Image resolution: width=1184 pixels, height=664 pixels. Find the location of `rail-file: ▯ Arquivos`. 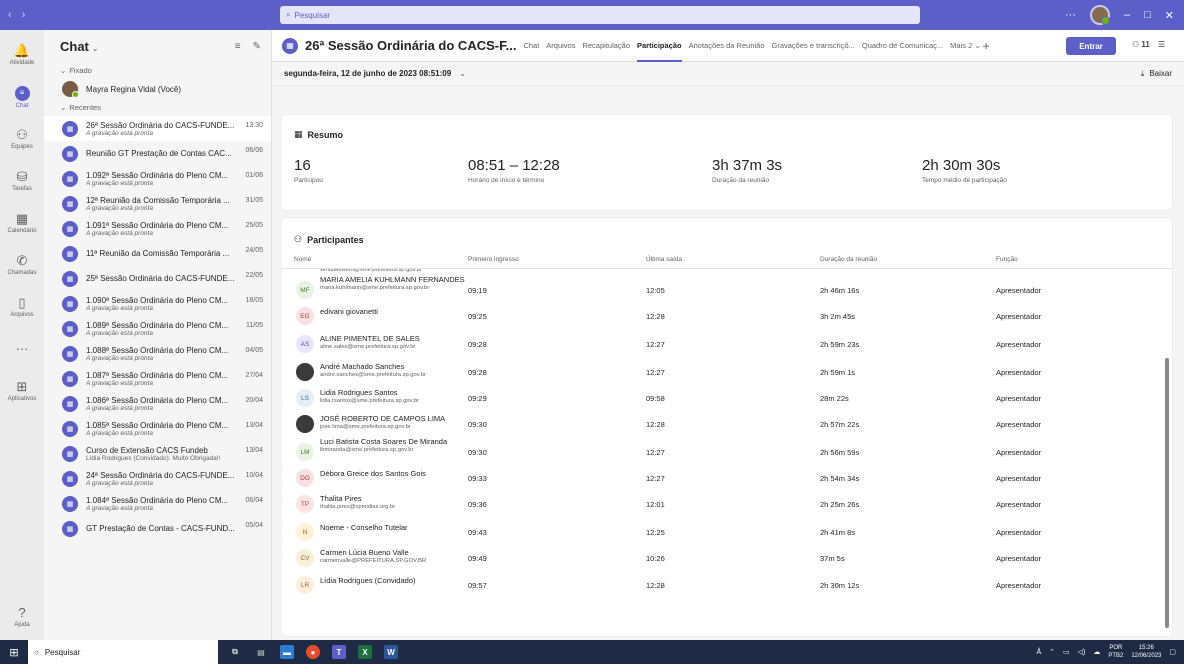

rail-file: ▯ Arquivos is located at coordinates (22, 307).